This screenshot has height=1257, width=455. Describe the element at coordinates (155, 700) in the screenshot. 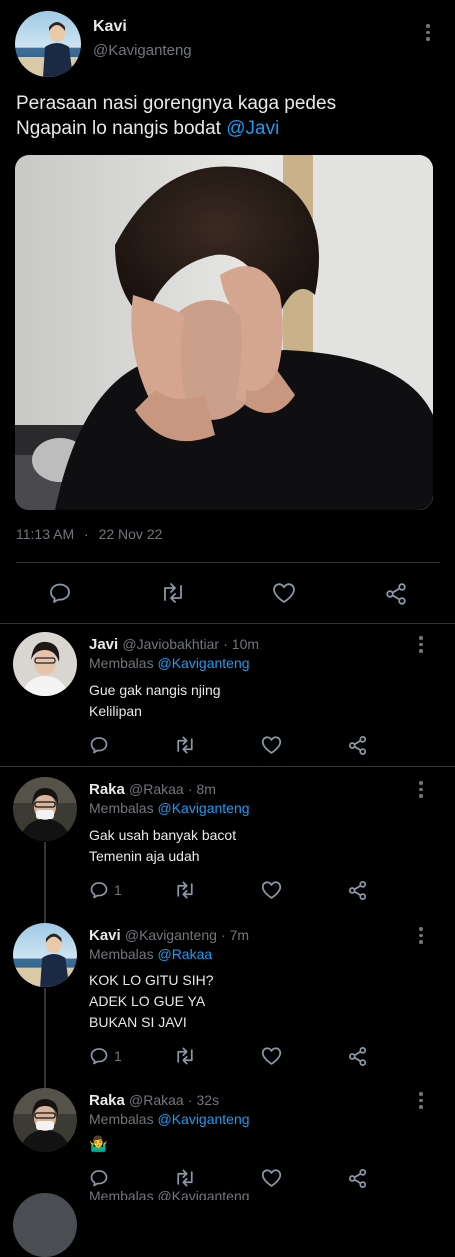

I see `reply-text: Gue gak nangis njing Kelilipan` at that location.